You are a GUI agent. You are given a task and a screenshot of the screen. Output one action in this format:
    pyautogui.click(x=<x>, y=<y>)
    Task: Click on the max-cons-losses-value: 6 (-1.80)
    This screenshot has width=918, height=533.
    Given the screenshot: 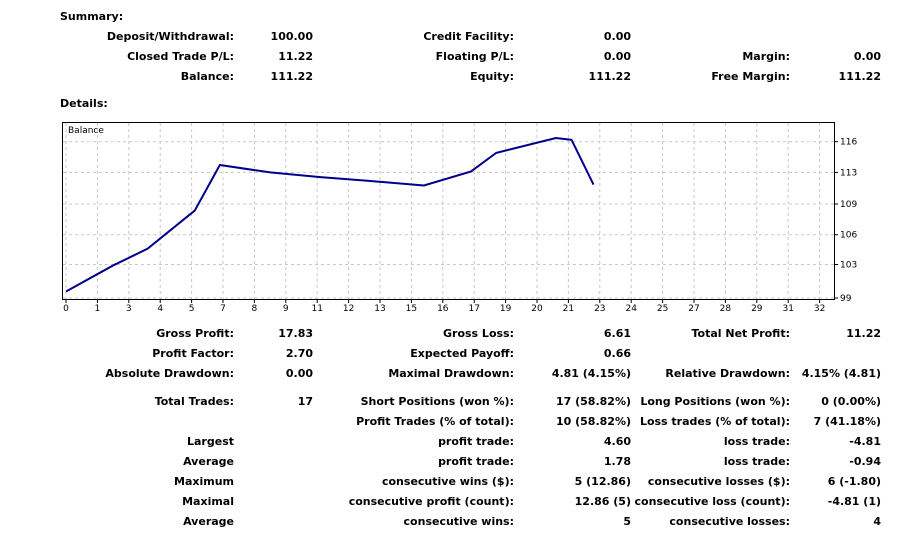 What is the action you would take?
    pyautogui.click(x=854, y=481)
    